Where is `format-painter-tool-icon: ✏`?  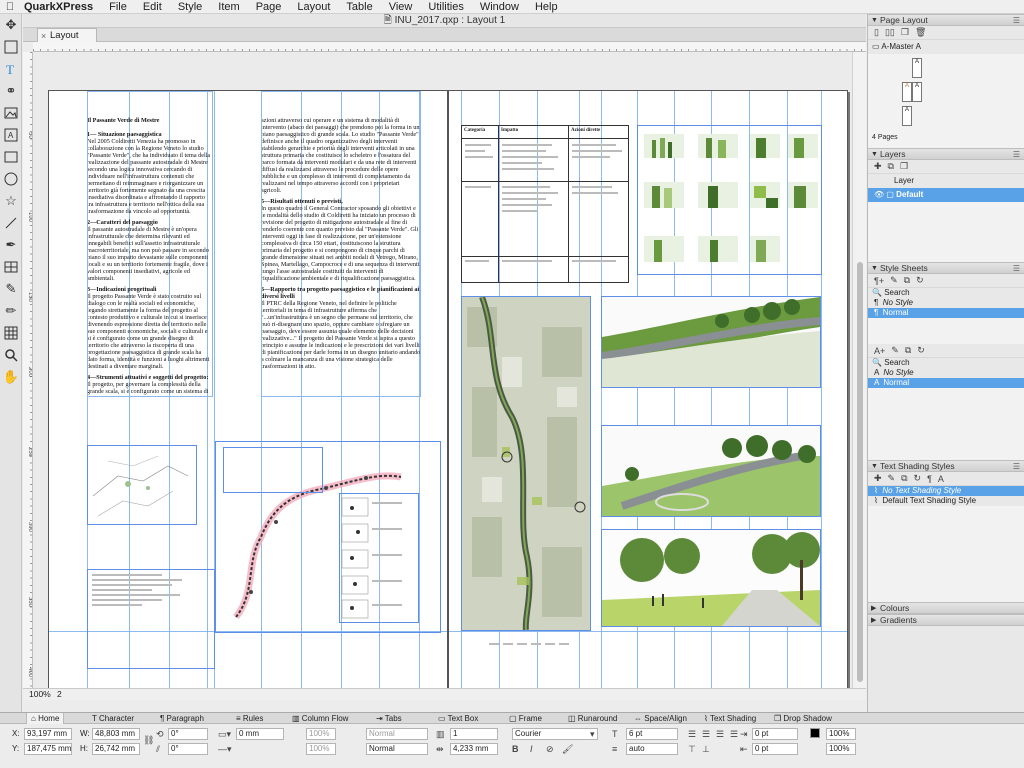 format-painter-tool-icon: ✏ is located at coordinates (11, 311).